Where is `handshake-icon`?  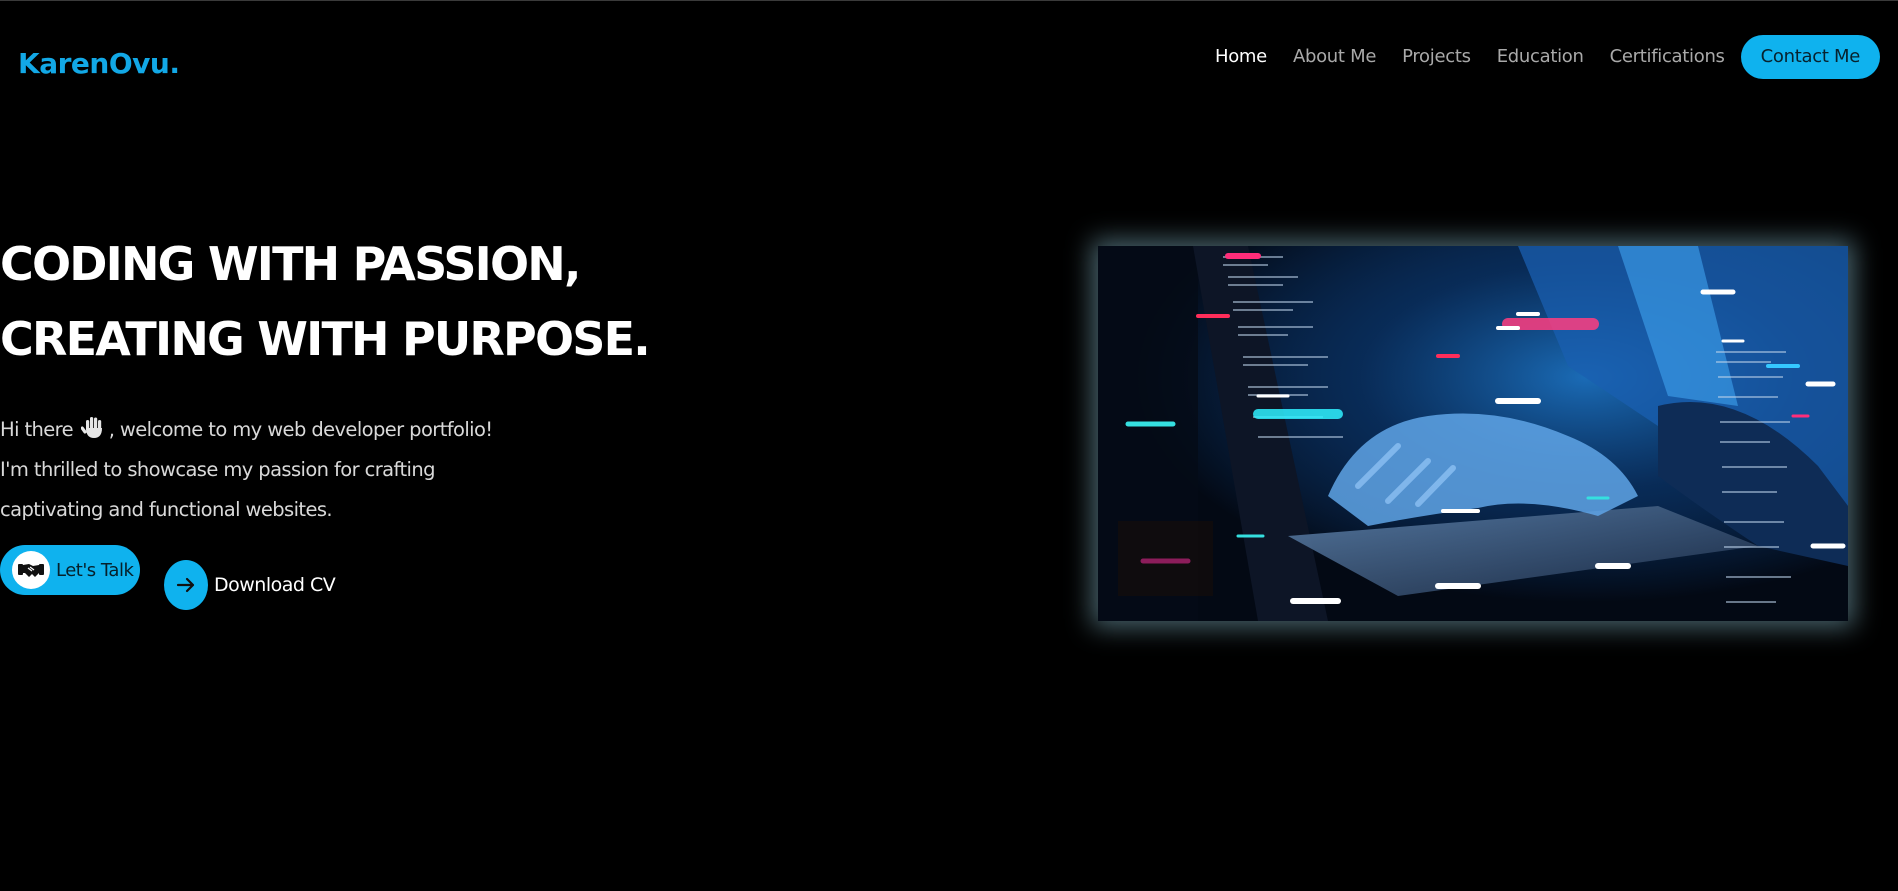
handshake-icon is located at coordinates (31, 570).